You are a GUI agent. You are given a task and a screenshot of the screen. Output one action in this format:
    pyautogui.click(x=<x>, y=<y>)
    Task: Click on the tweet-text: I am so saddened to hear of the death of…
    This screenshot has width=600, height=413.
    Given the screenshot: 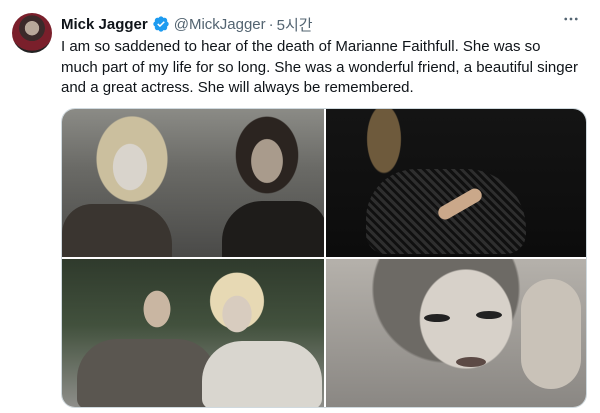 What is the action you would take?
    pyautogui.click(x=319, y=67)
    